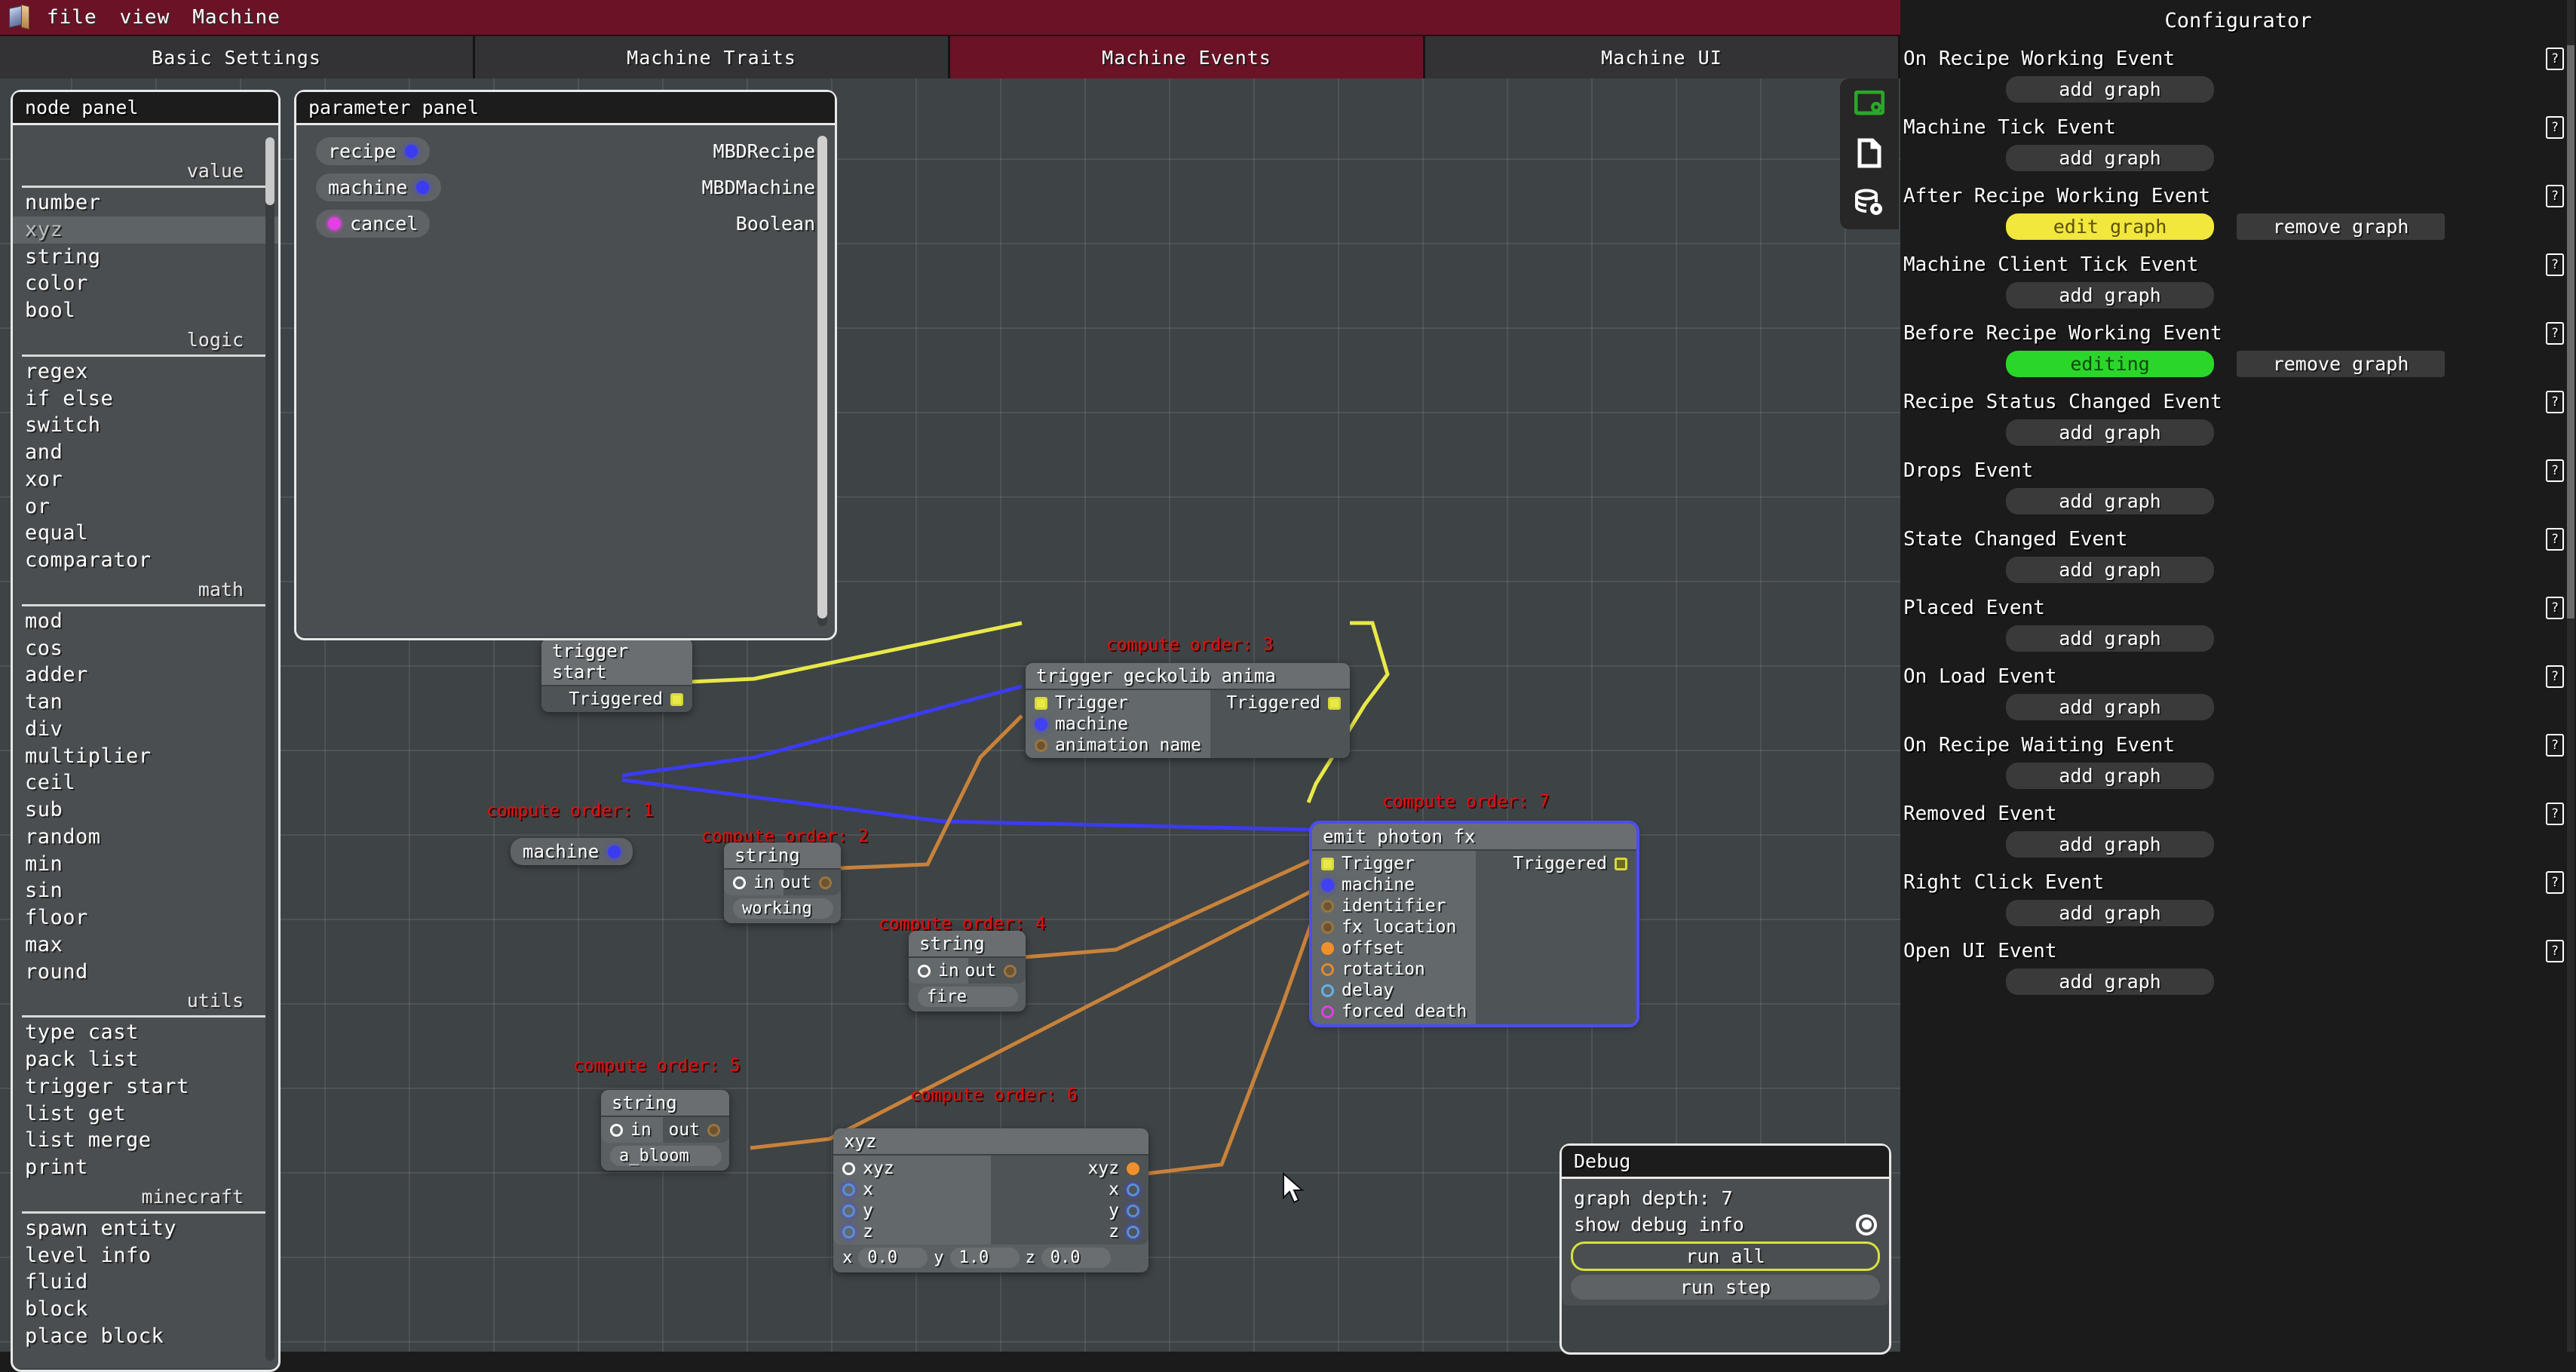 The height and width of the screenshot is (1372, 2576). I want to click on edit-graph-button: edit graph, so click(2110, 226).